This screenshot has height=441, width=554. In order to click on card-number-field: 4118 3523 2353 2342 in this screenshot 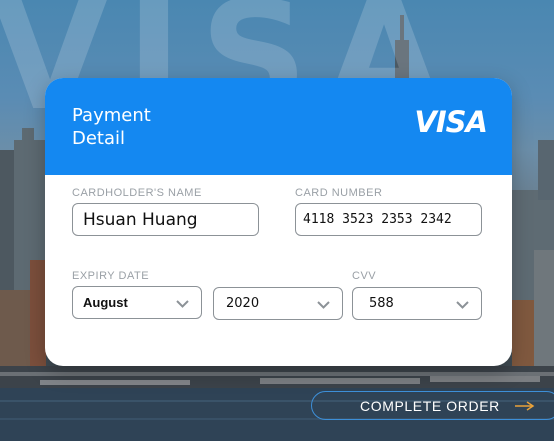, I will do `click(388, 219)`.